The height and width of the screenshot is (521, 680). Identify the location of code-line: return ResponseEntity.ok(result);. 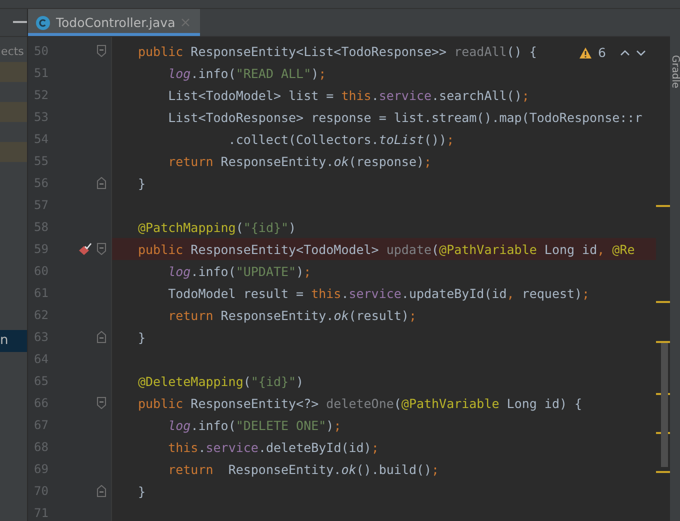
(291, 315).